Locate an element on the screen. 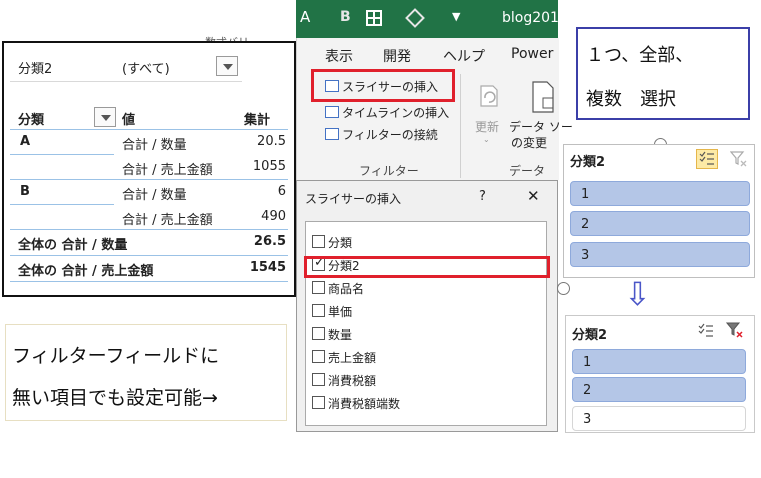 The height and width of the screenshot is (478, 761). change-source-button: データ ソー is located at coordinates (541, 126).